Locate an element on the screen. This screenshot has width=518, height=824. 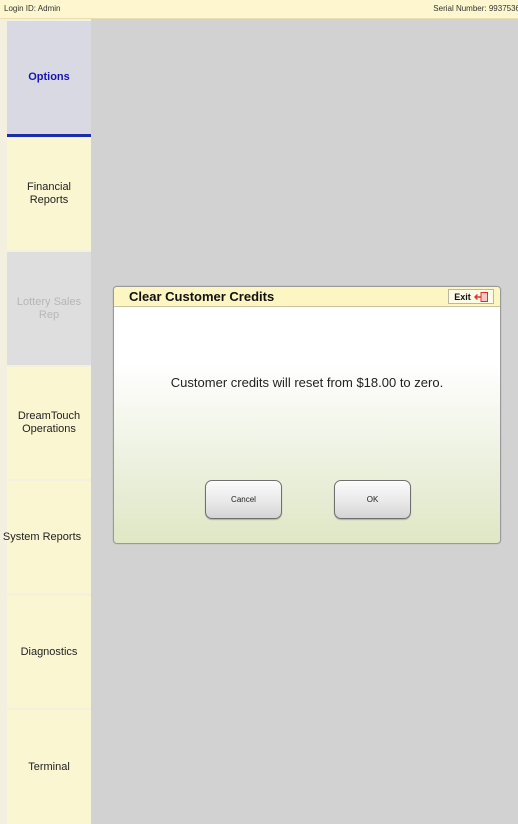
sidebar-item-label: Financial Reports is located at coordinates (49, 193).